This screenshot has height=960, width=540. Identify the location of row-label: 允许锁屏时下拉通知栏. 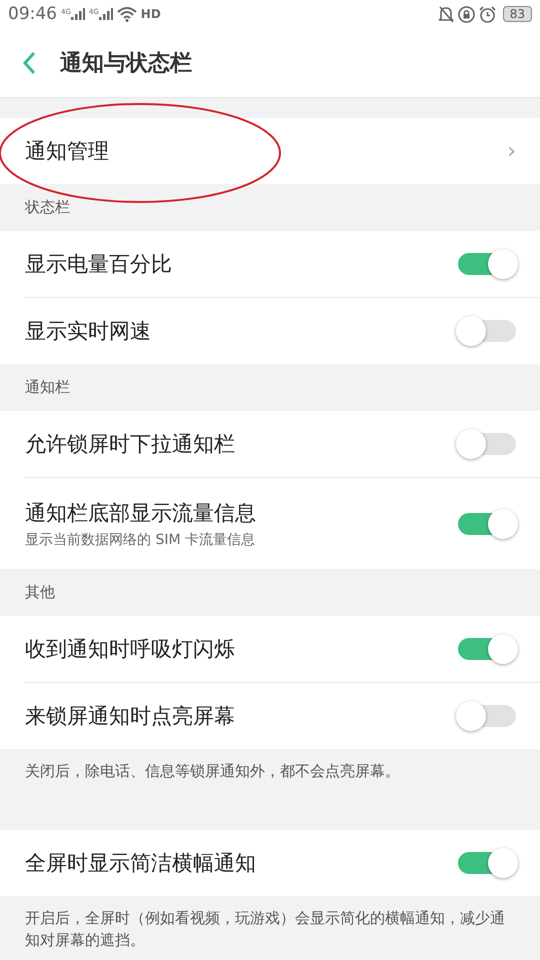
(130, 444).